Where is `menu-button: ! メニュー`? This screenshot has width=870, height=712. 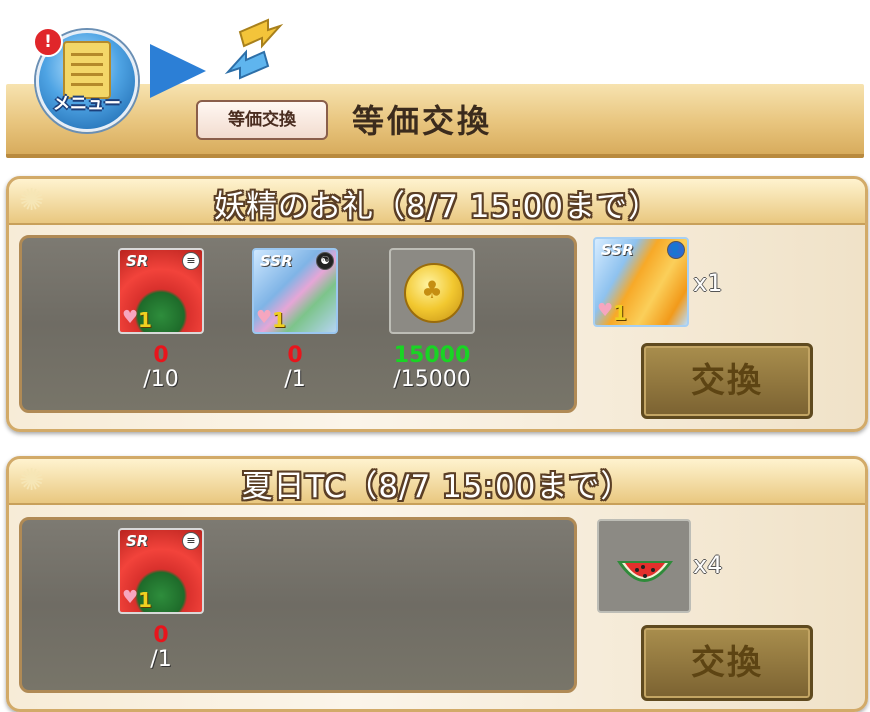
menu-button: ! メニュー is located at coordinates (85, 79).